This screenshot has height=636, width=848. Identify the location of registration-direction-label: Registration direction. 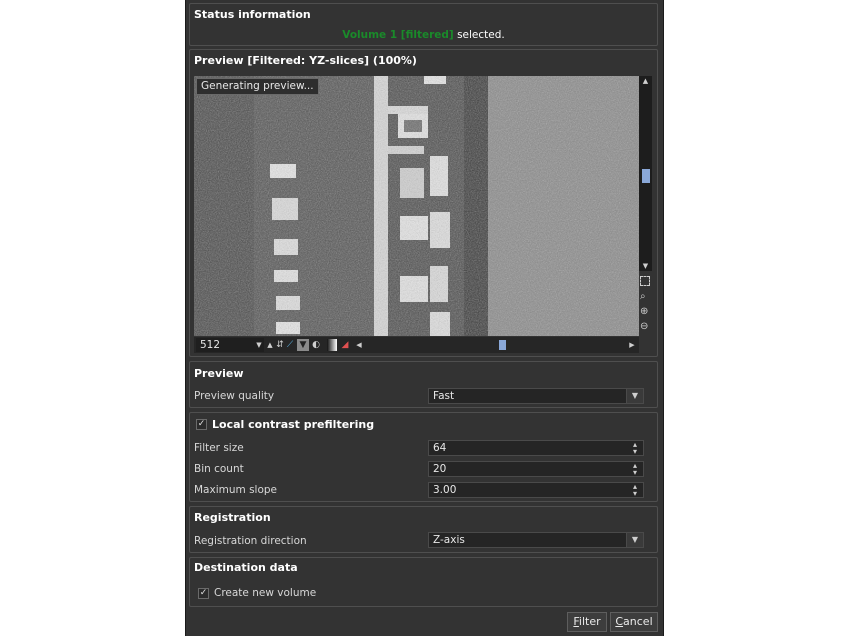
(250, 541).